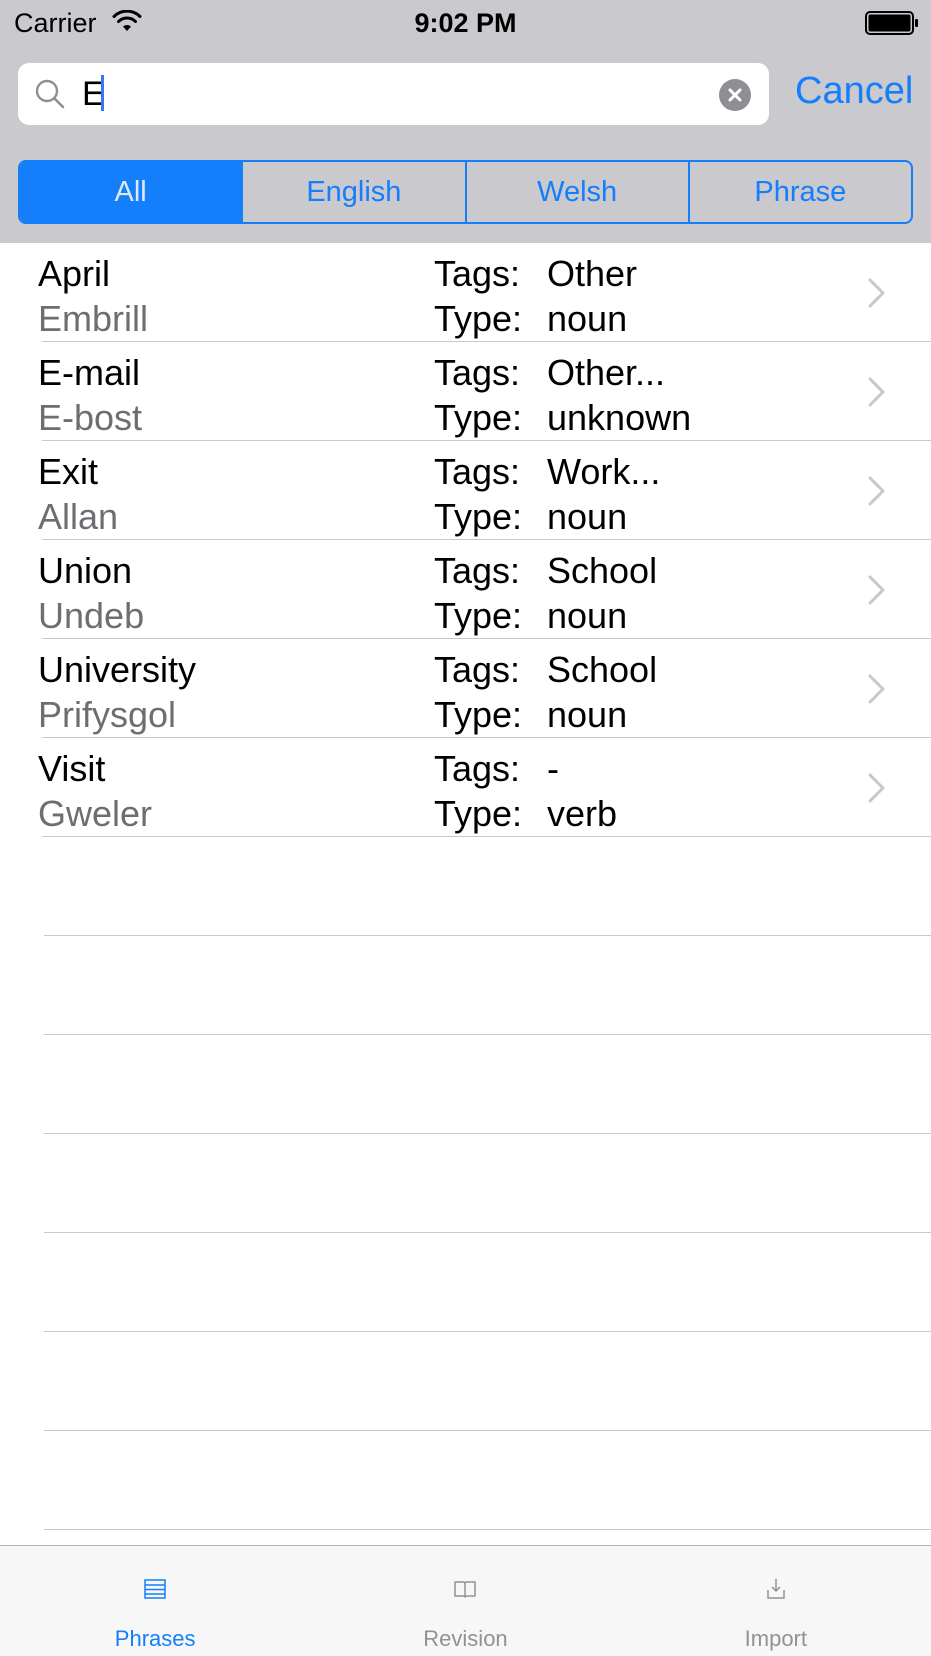 The image size is (931, 1656). I want to click on tab-phrases: Phrases, so click(155, 1601).